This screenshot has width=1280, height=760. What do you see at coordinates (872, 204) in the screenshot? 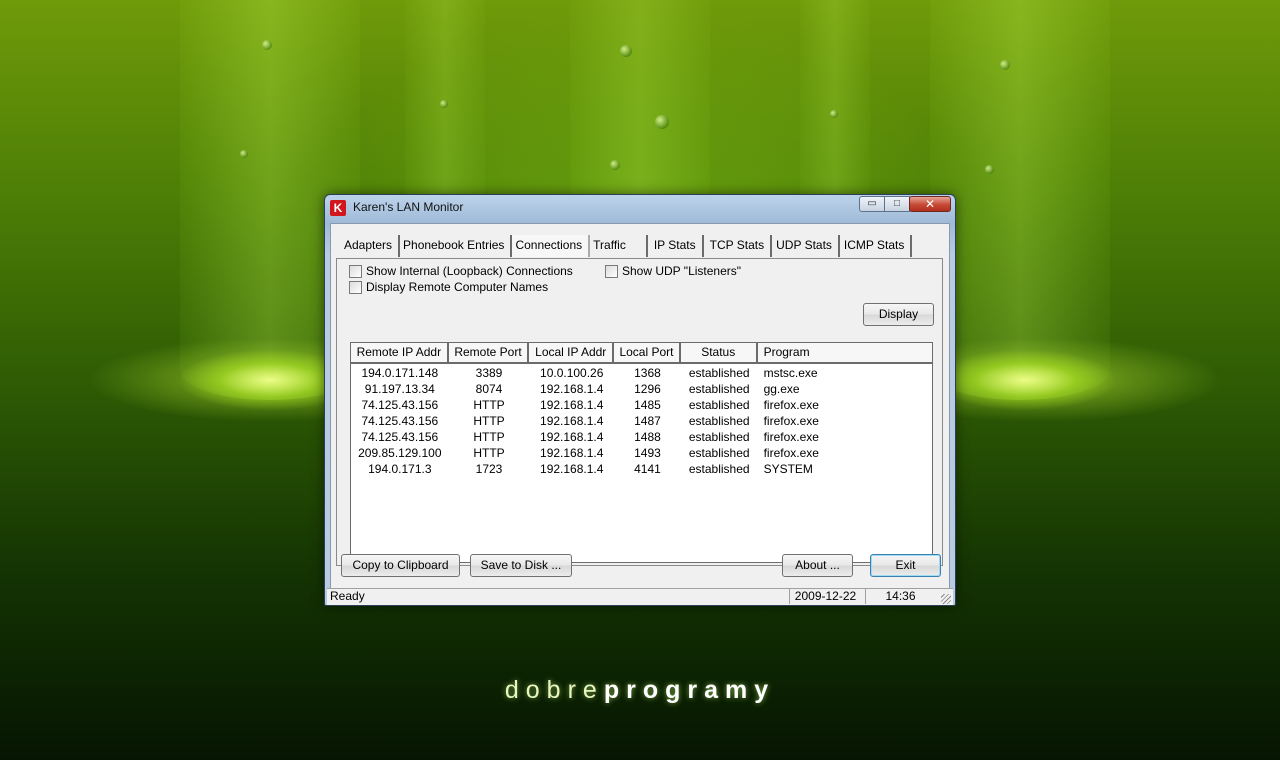
I see `minimize-button: ▭` at bounding box center [872, 204].